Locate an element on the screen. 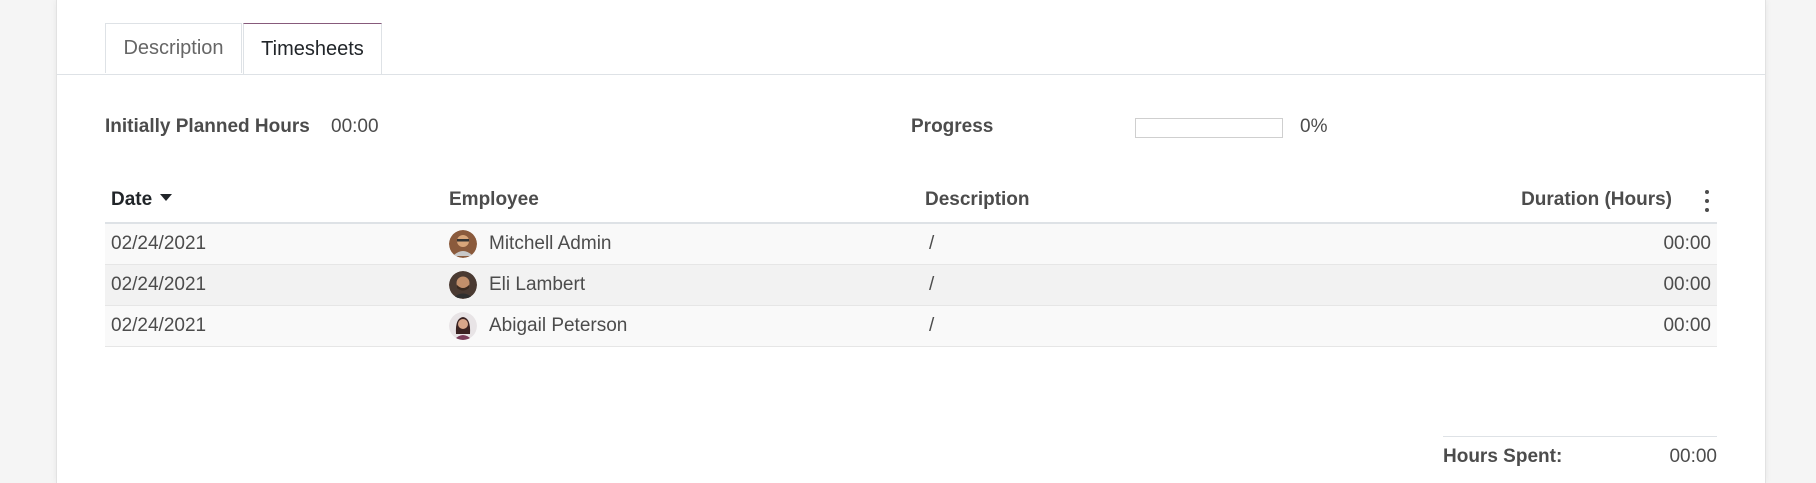 Image resolution: width=1816 pixels, height=483 pixels. progress-value: 0% is located at coordinates (1314, 126).